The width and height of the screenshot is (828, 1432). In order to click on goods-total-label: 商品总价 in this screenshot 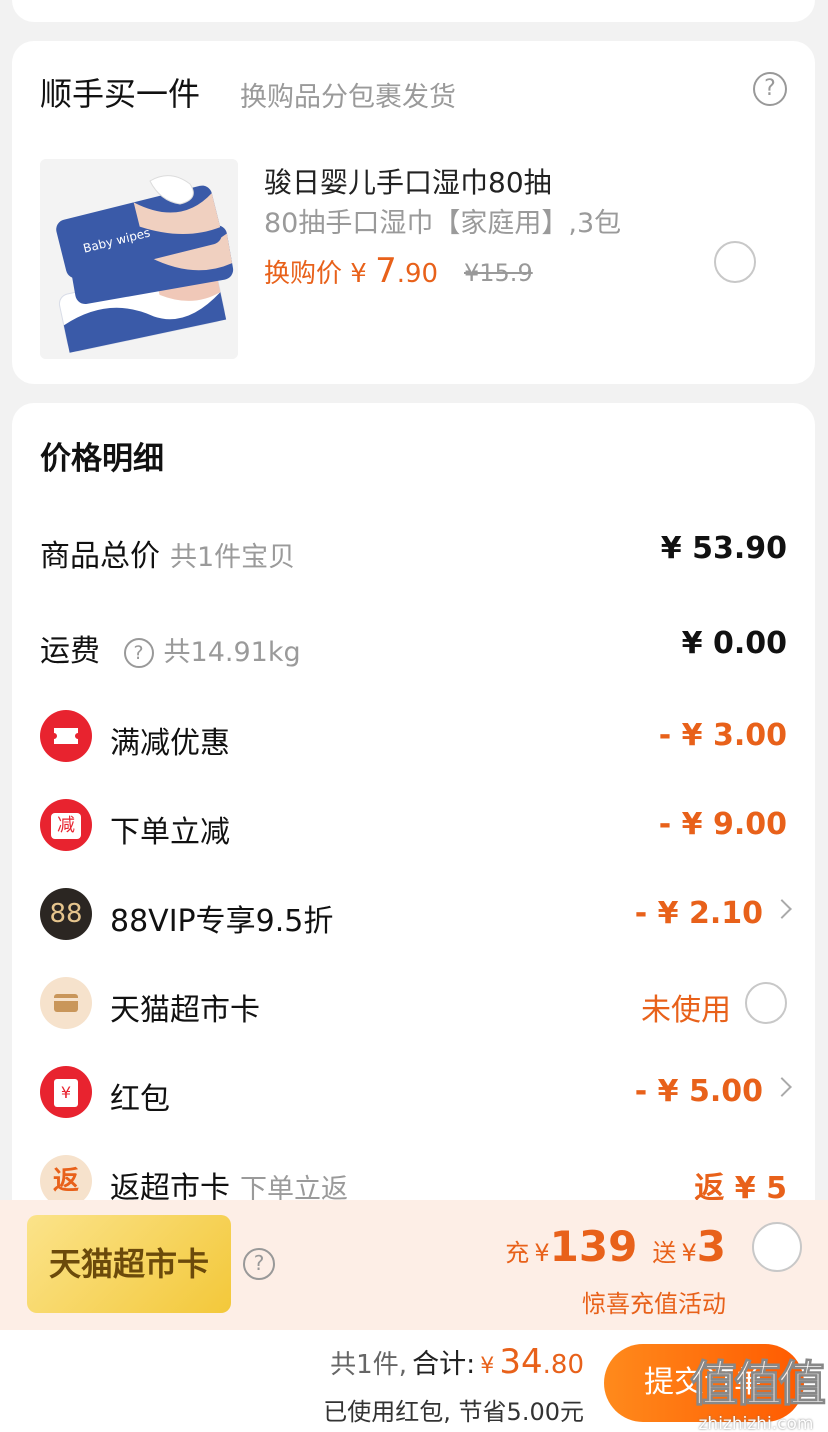, I will do `click(100, 556)`.